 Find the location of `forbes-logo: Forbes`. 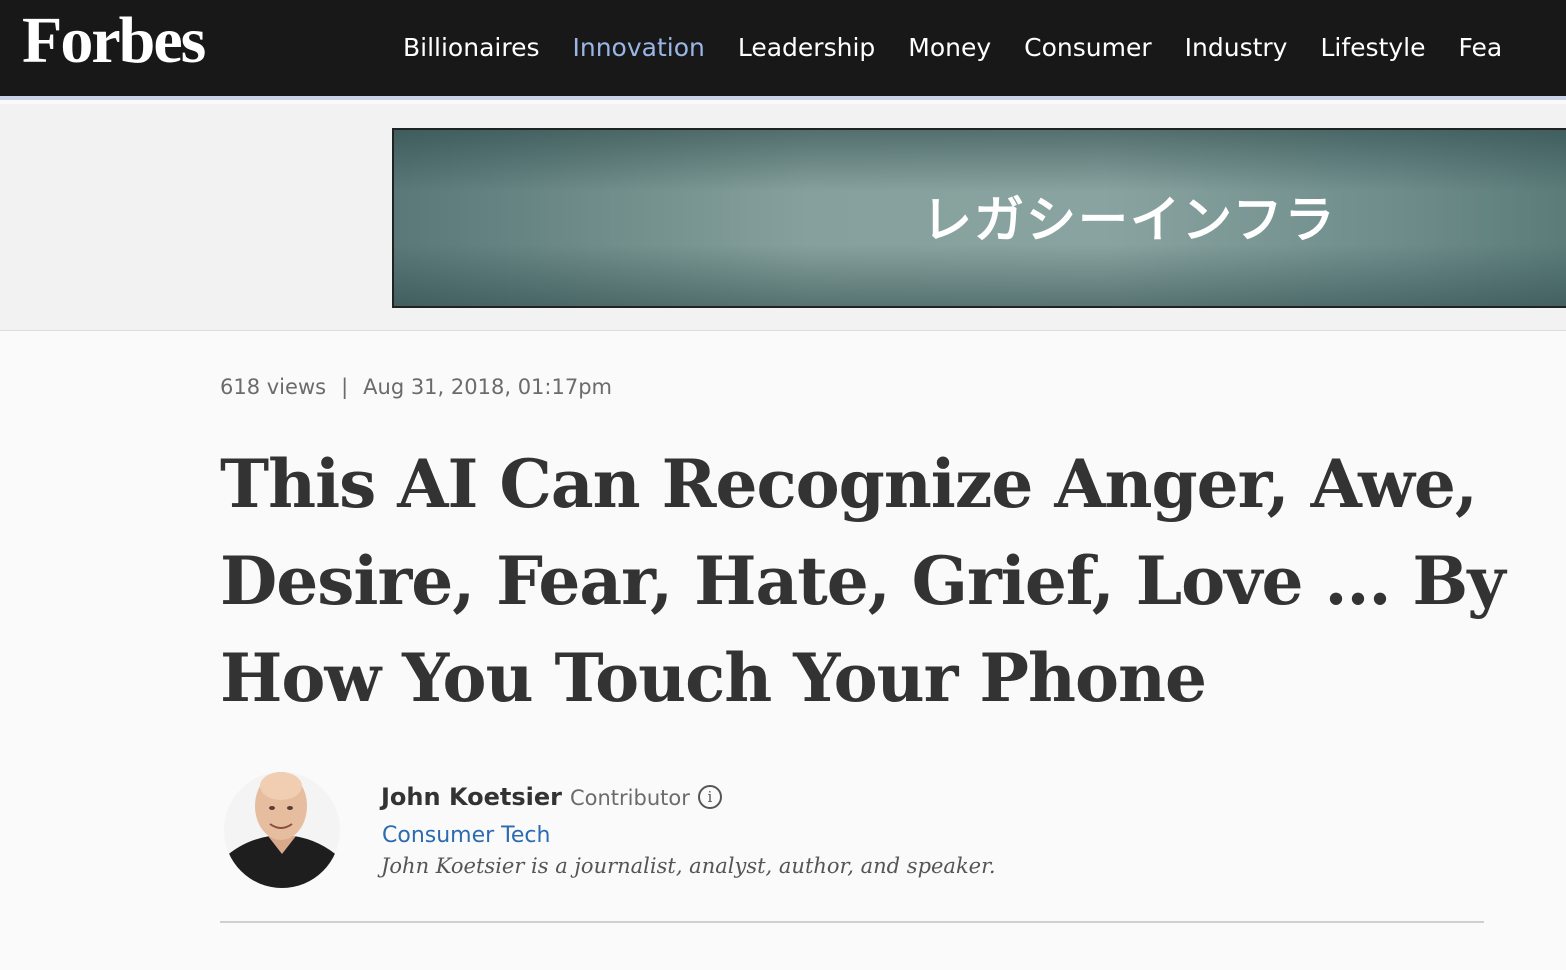

forbes-logo: Forbes is located at coordinates (114, 41).